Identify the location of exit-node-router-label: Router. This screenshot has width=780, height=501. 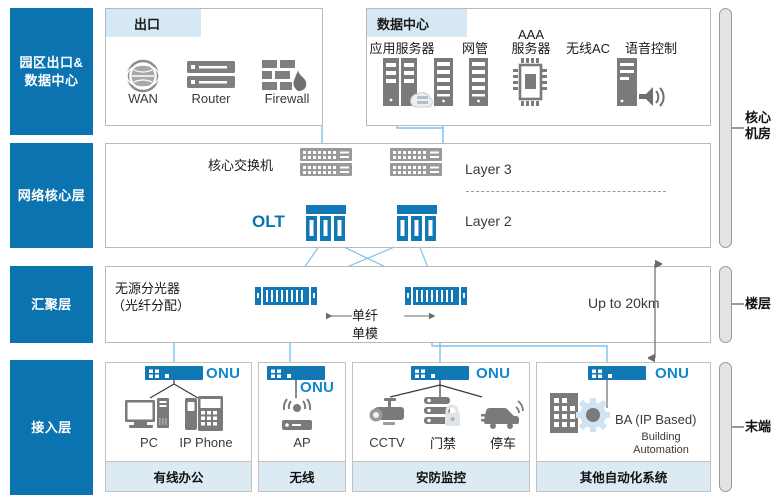
(211, 98).